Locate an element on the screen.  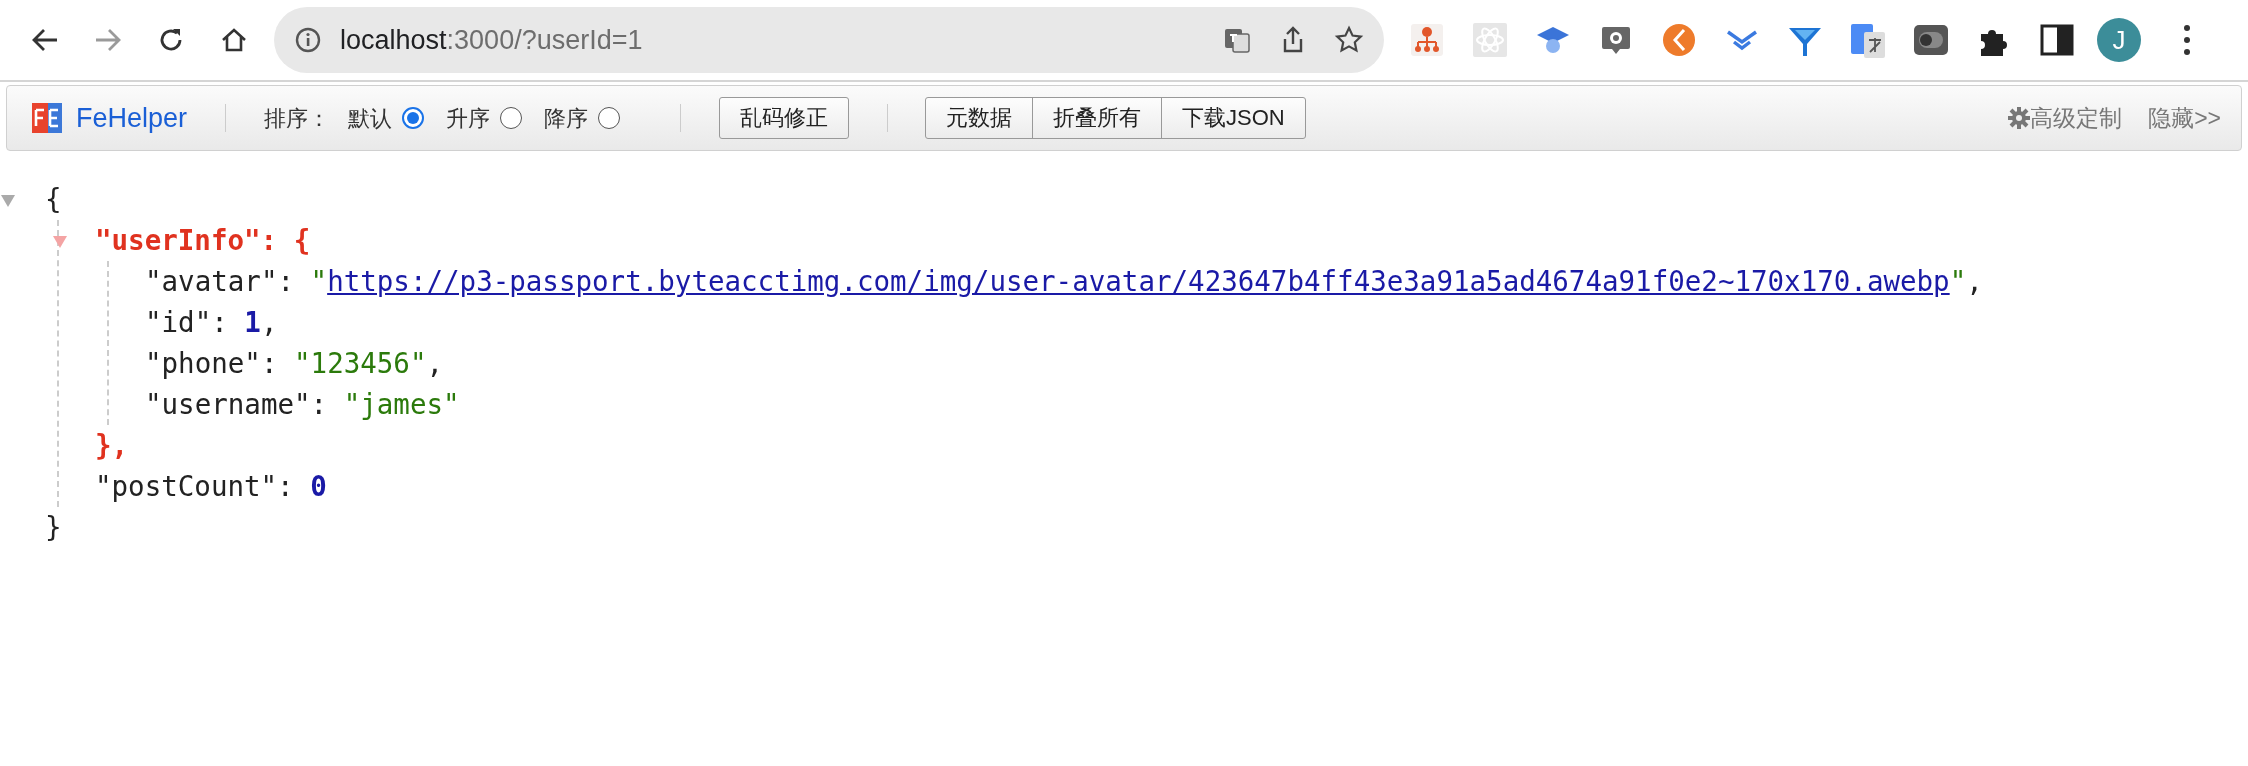
json-line: "avatar": "https://p3-passport.byteacctimg.com/img/user-avatar/423647b4ff43e3a91a5ad4674a91f0e2~170x170.awebp", is located at coordinates (1064, 281).